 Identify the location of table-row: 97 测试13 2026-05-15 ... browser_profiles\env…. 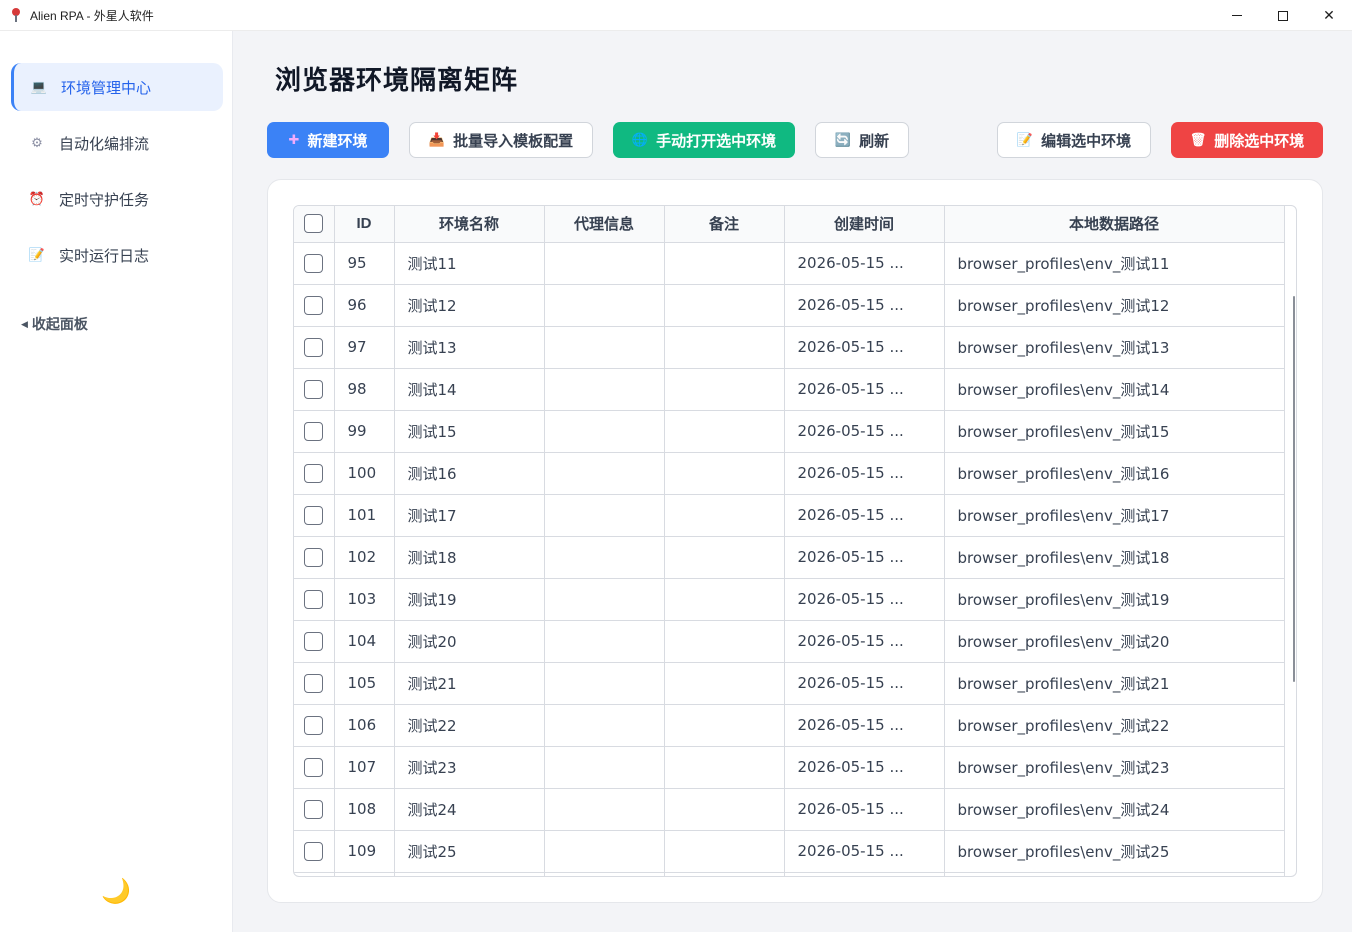
(789, 347).